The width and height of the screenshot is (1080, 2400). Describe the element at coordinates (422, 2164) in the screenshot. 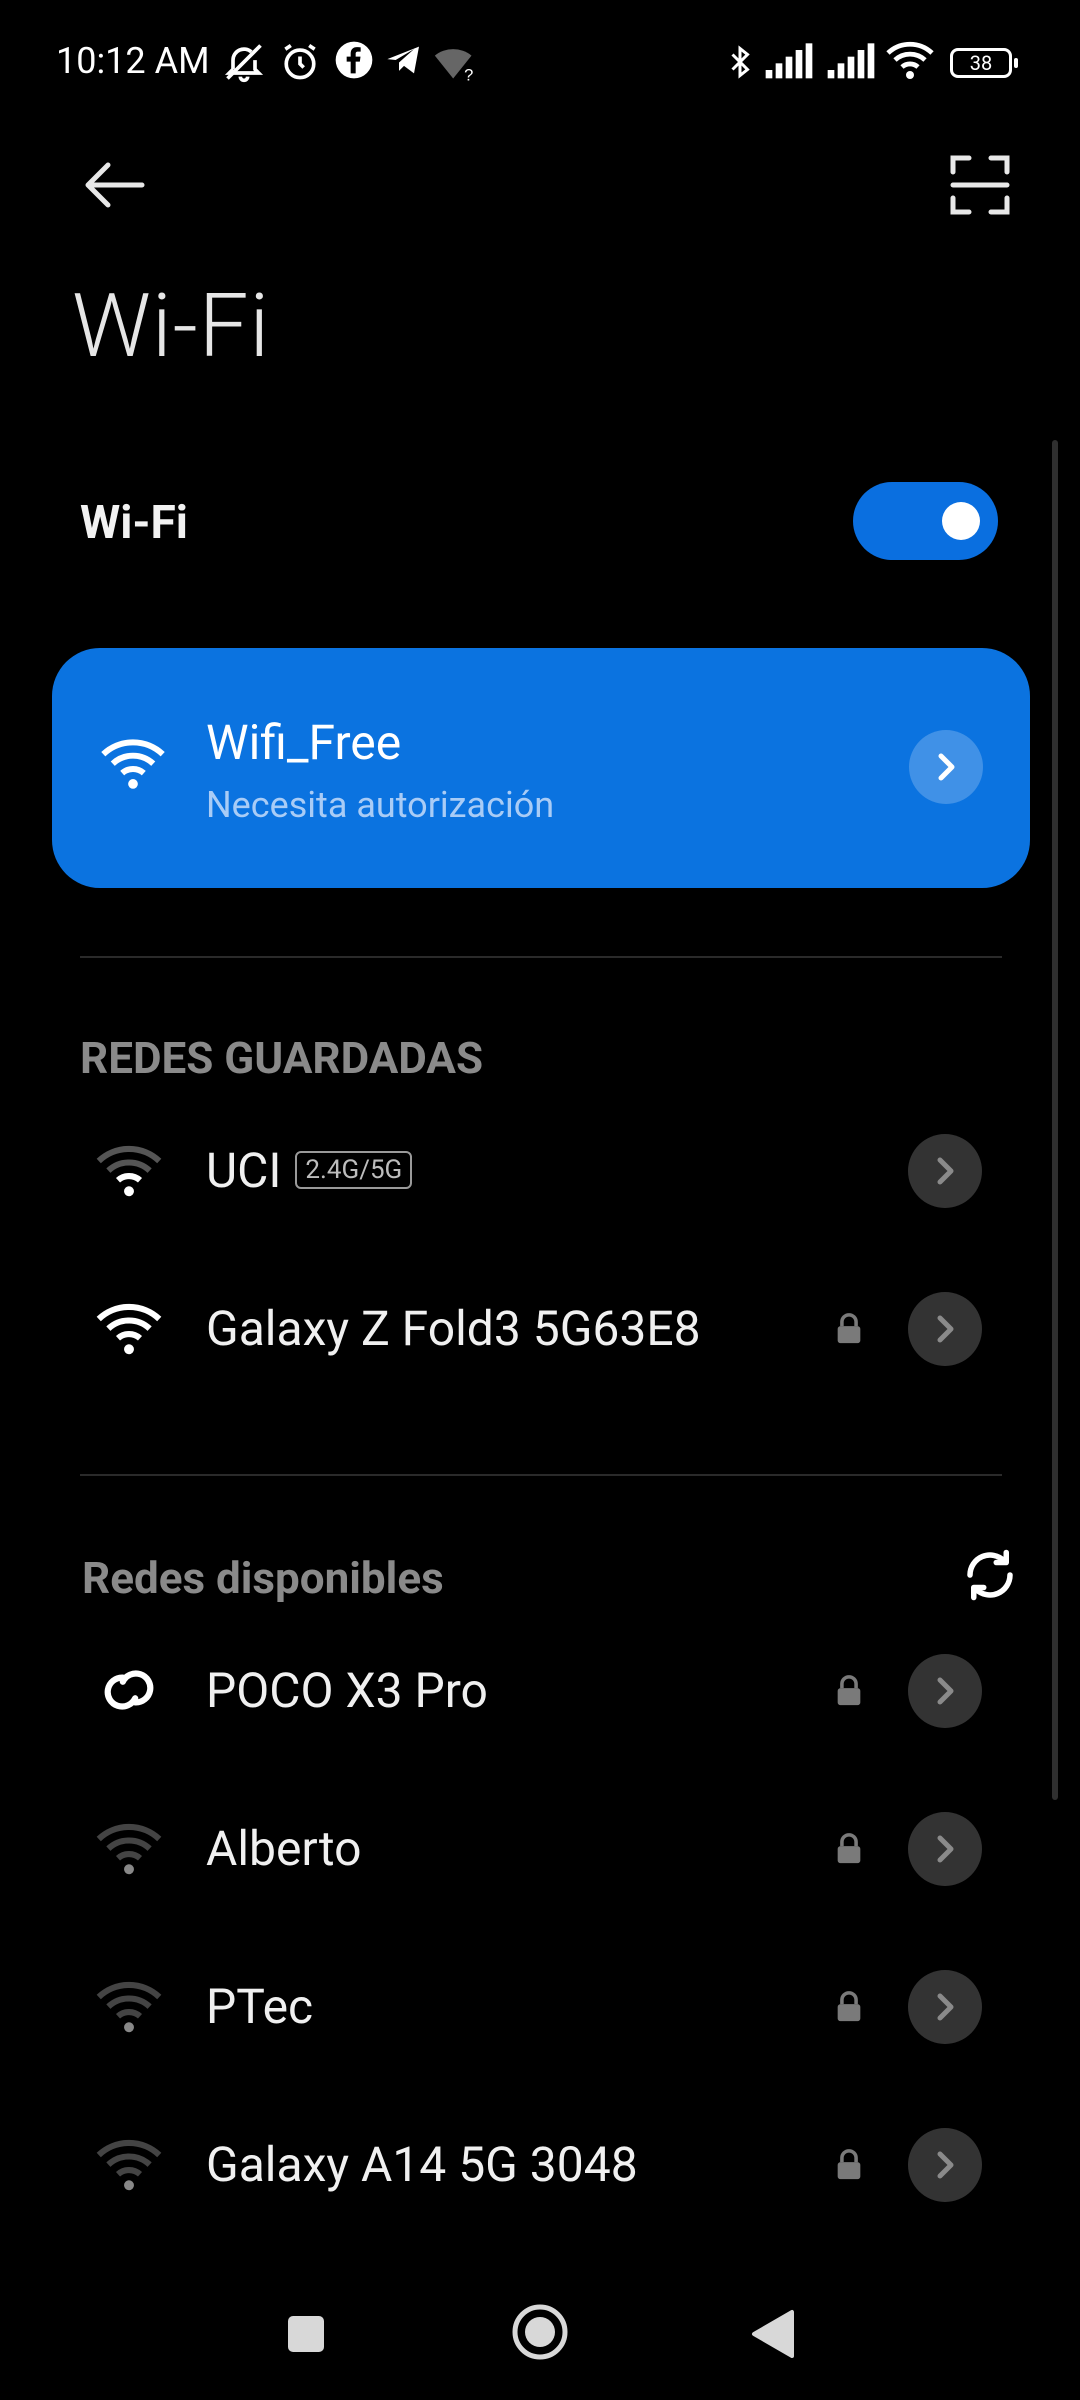

I see `network-name: Galaxy A14 5G 3048` at that location.